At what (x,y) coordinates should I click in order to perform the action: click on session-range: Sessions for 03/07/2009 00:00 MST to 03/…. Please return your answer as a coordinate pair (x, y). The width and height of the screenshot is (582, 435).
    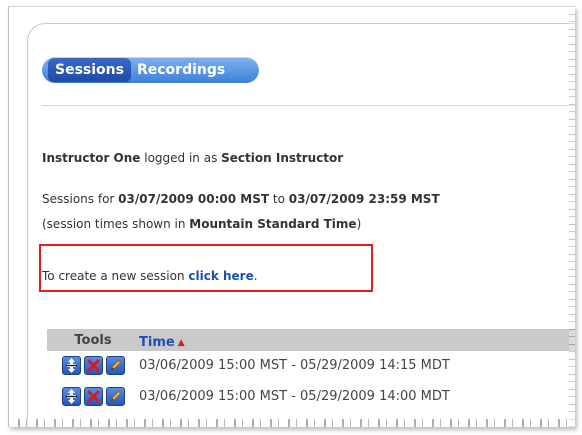
    Looking at the image, I should click on (241, 199).